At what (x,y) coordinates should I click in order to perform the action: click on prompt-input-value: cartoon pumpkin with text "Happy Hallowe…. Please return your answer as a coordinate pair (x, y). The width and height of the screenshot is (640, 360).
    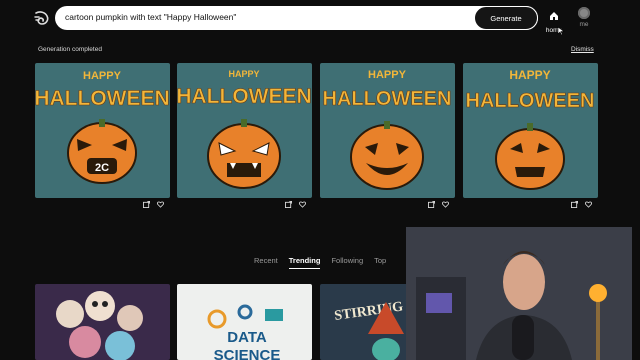
    Looking at the image, I should click on (151, 17).